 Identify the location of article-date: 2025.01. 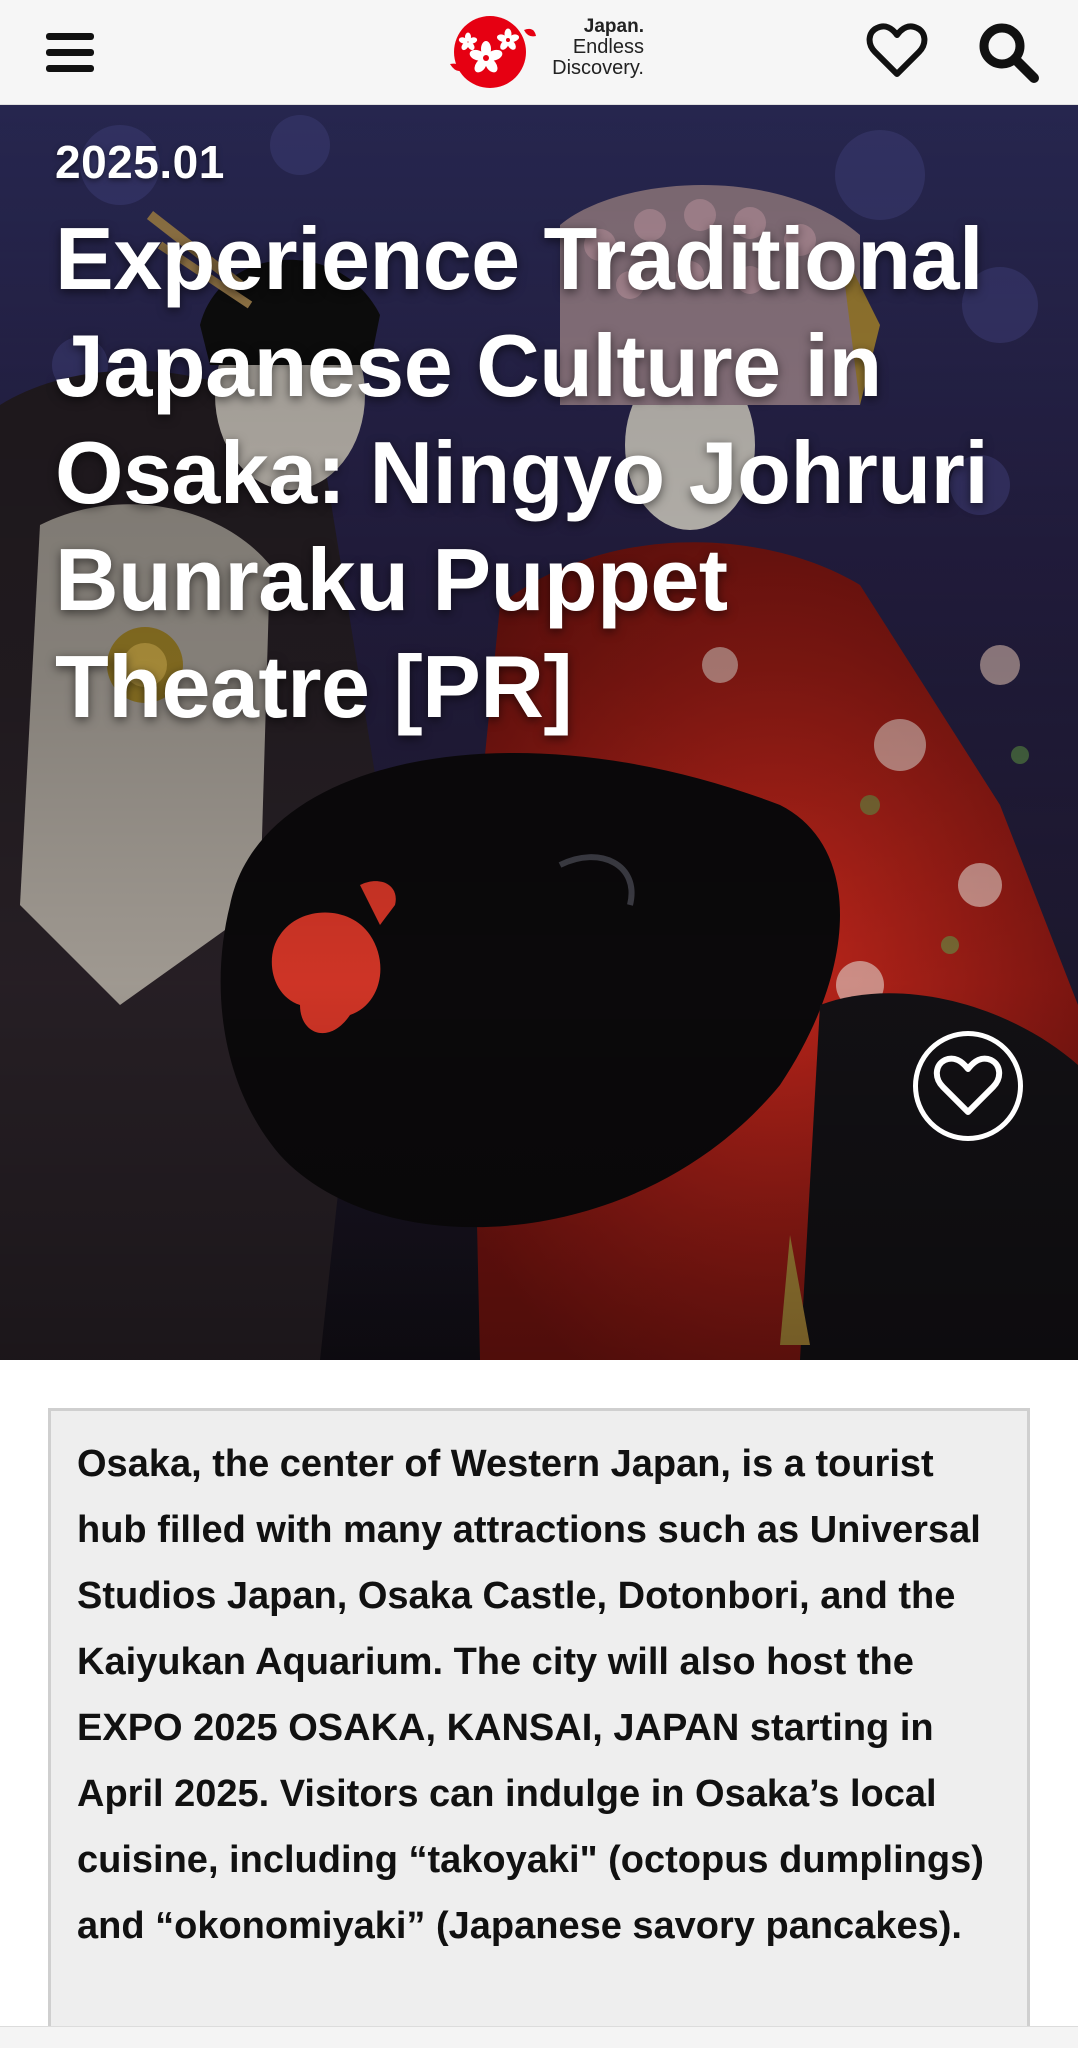
(140, 162).